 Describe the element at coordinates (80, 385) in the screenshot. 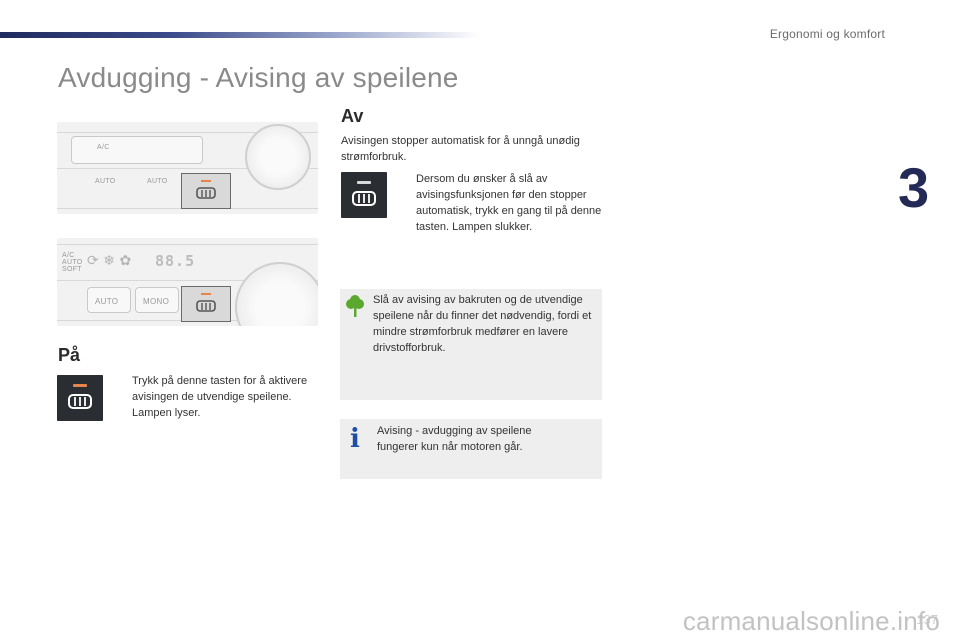

I see `lamp-on-indicator` at that location.